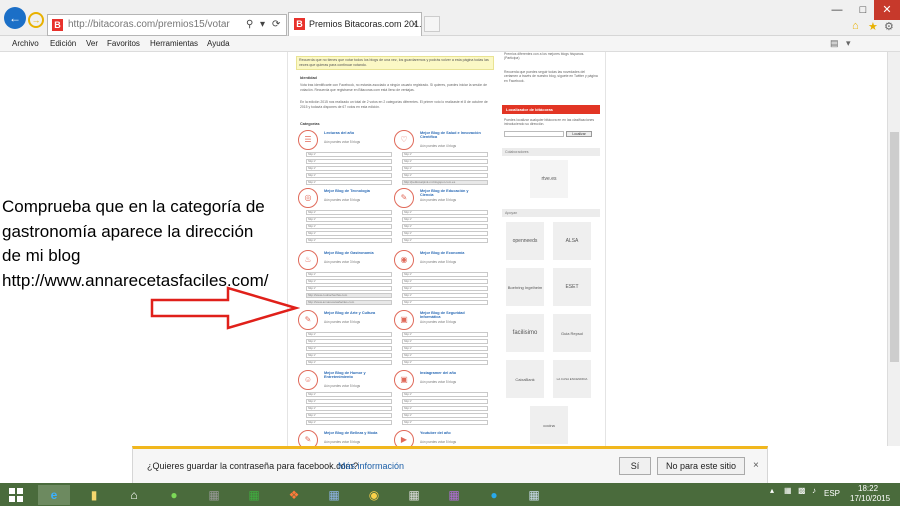 The height and width of the screenshot is (506, 900). What do you see at coordinates (814, 490) in the screenshot?
I see `volume-icon: ♪` at bounding box center [814, 490].